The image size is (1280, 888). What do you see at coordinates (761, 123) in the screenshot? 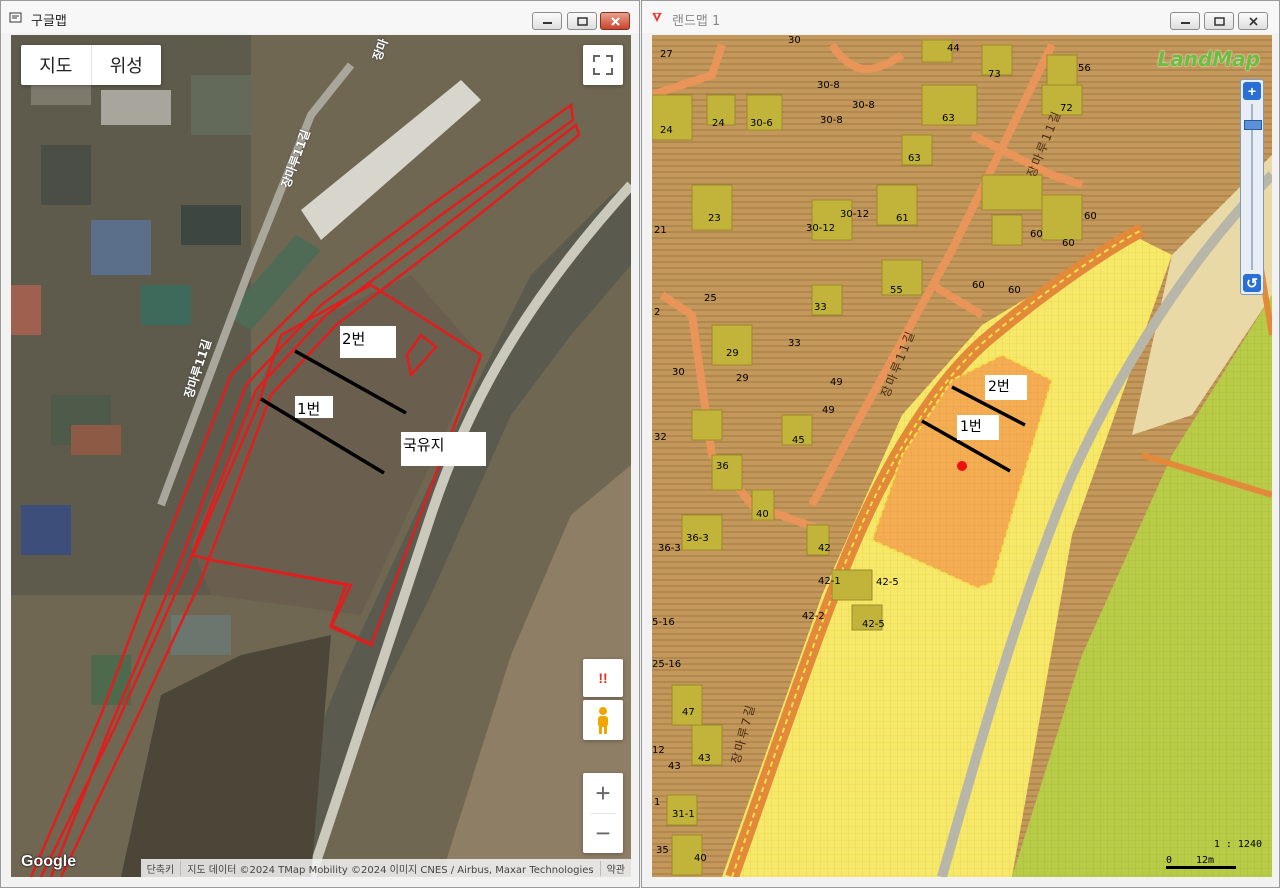
I see `lot-number: 30-6` at bounding box center [761, 123].